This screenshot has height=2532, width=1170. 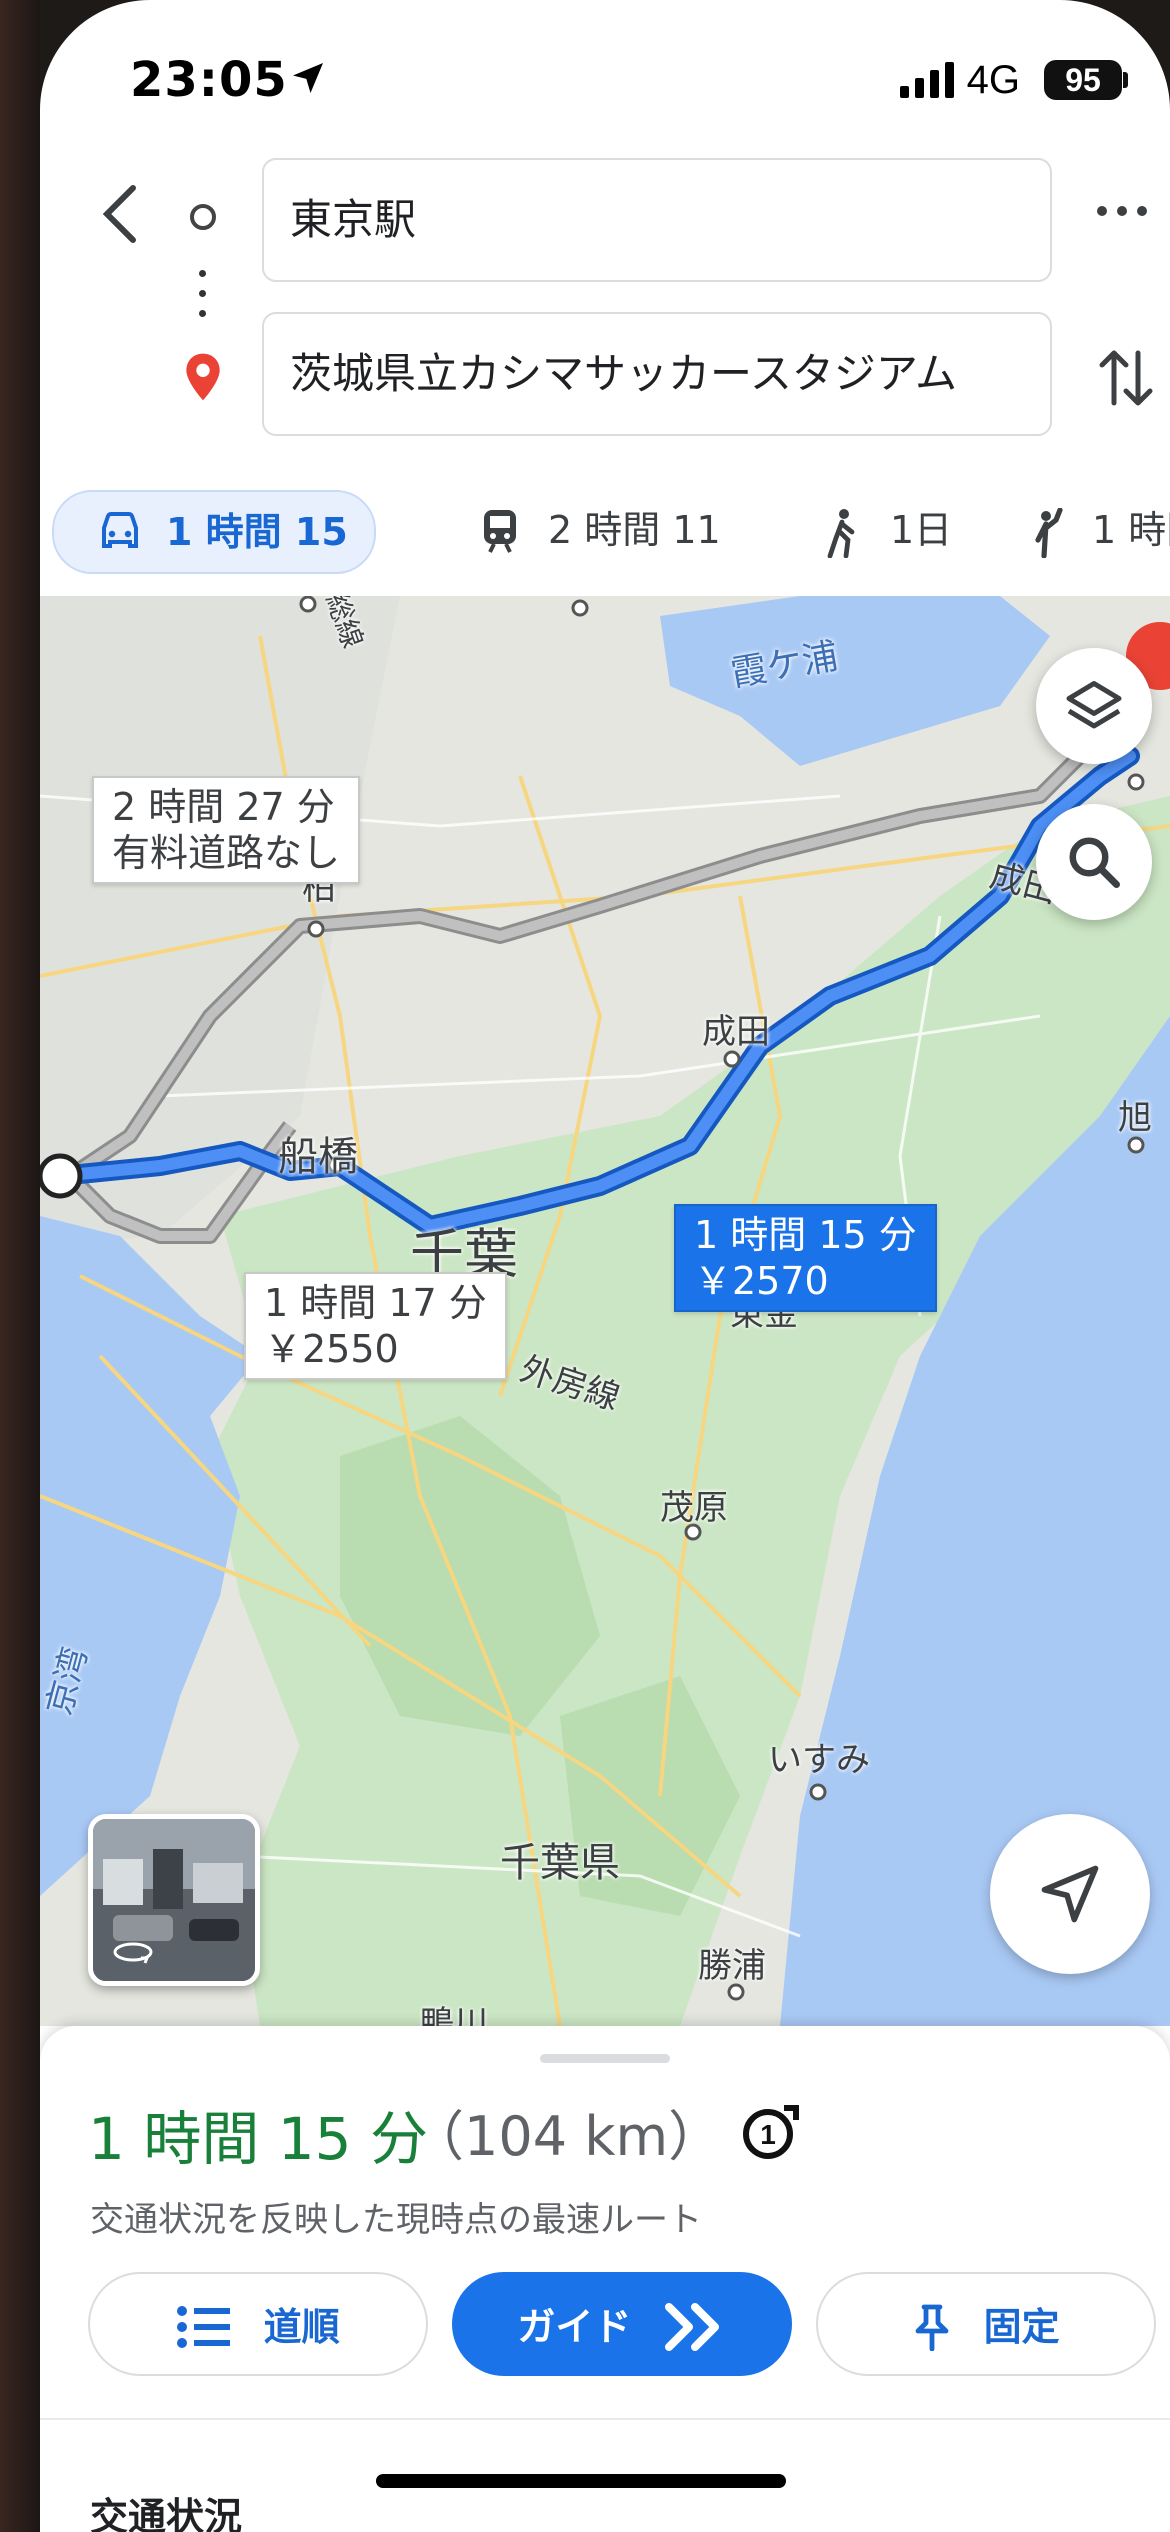 I want to click on tab-transit: 2 時間 11, so click(x=590, y=530).